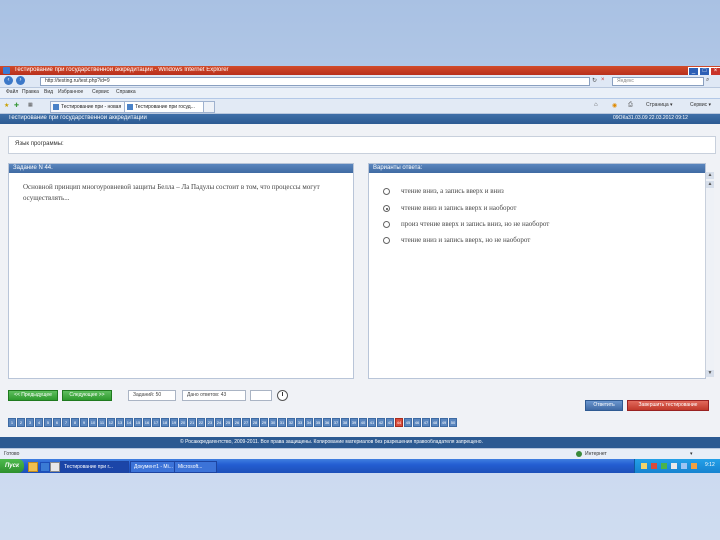  What do you see at coordinates (408, 422) in the screenshot?
I see `question-number-button: 45` at bounding box center [408, 422].